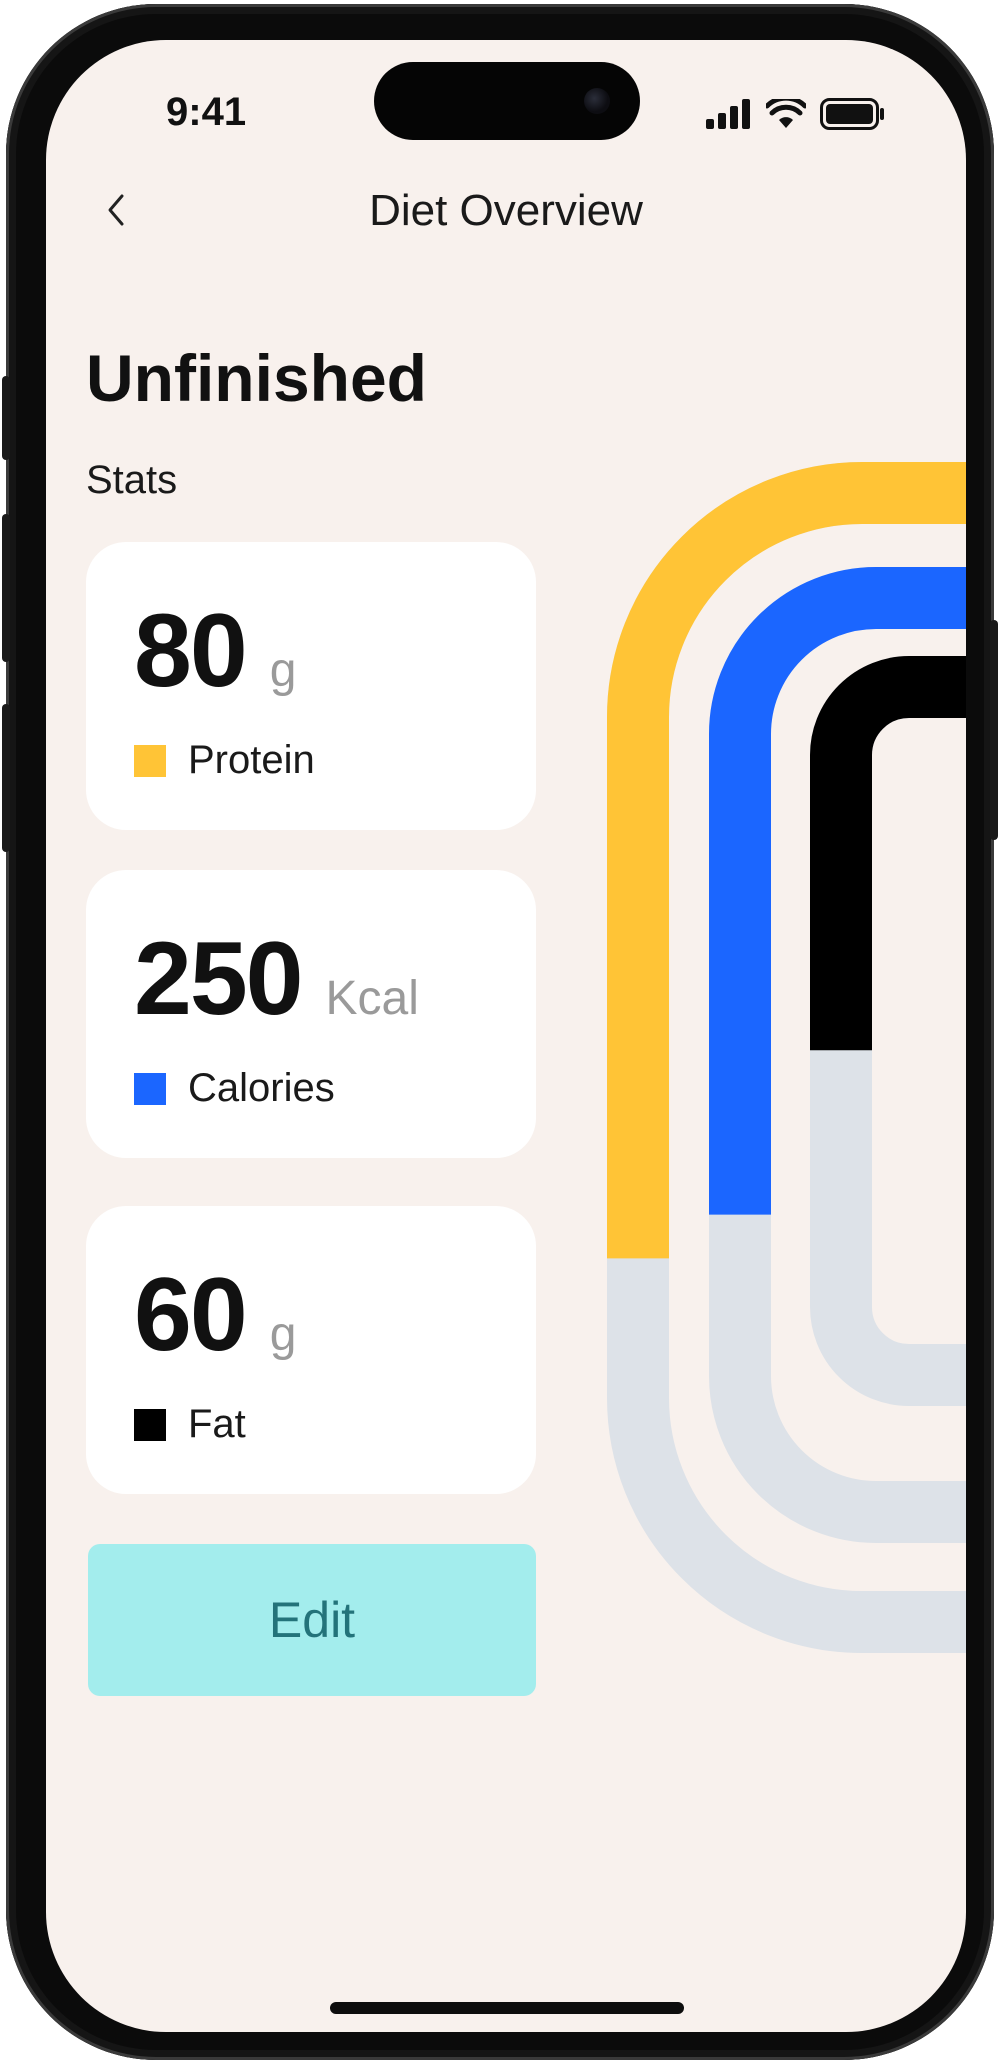  I want to click on stat-label: Protein, so click(251, 760).